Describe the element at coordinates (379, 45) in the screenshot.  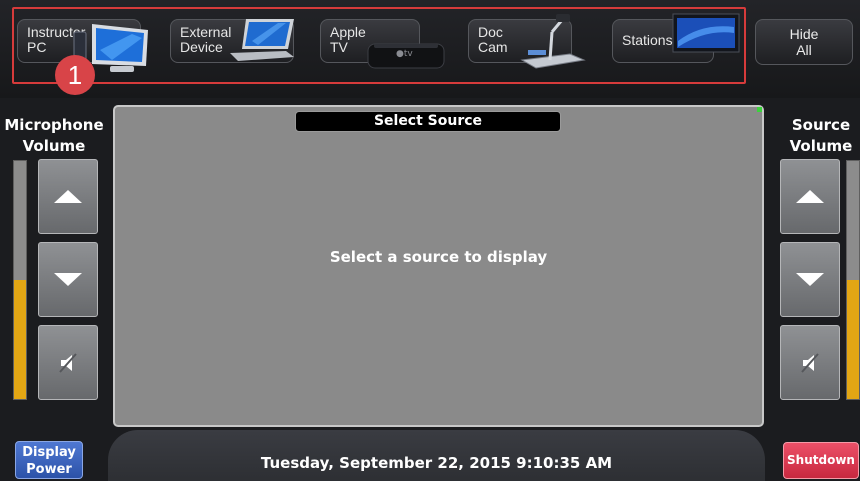
I see `annotation-highlight-box` at that location.